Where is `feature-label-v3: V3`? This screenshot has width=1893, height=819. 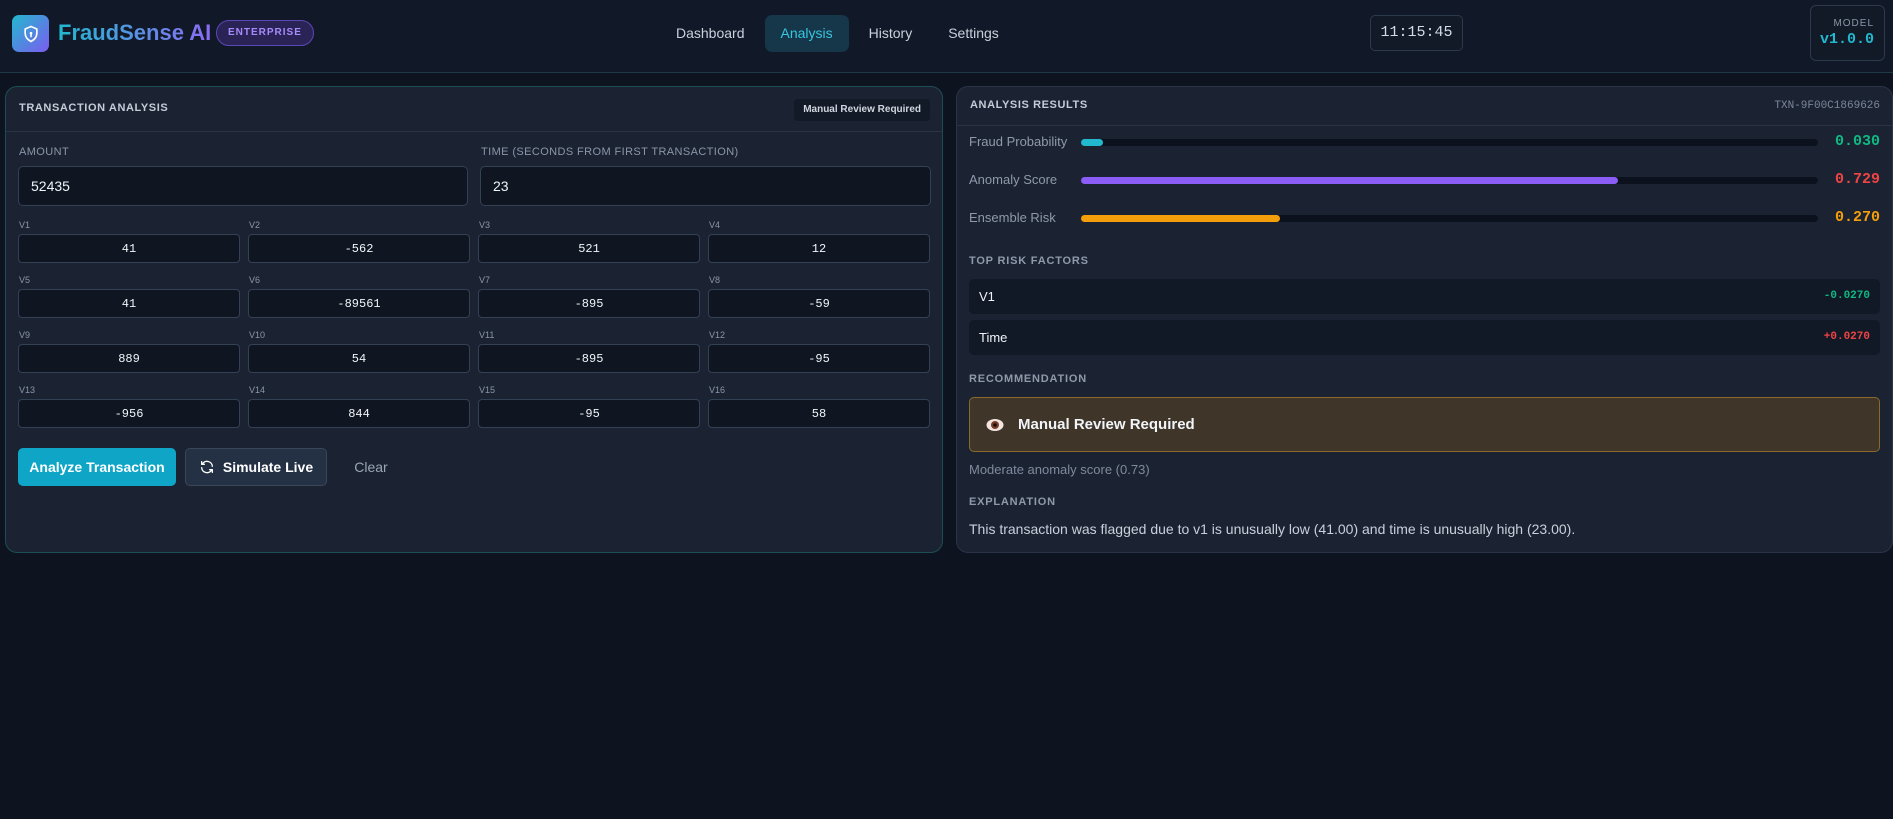 feature-label-v3: V3 is located at coordinates (485, 225).